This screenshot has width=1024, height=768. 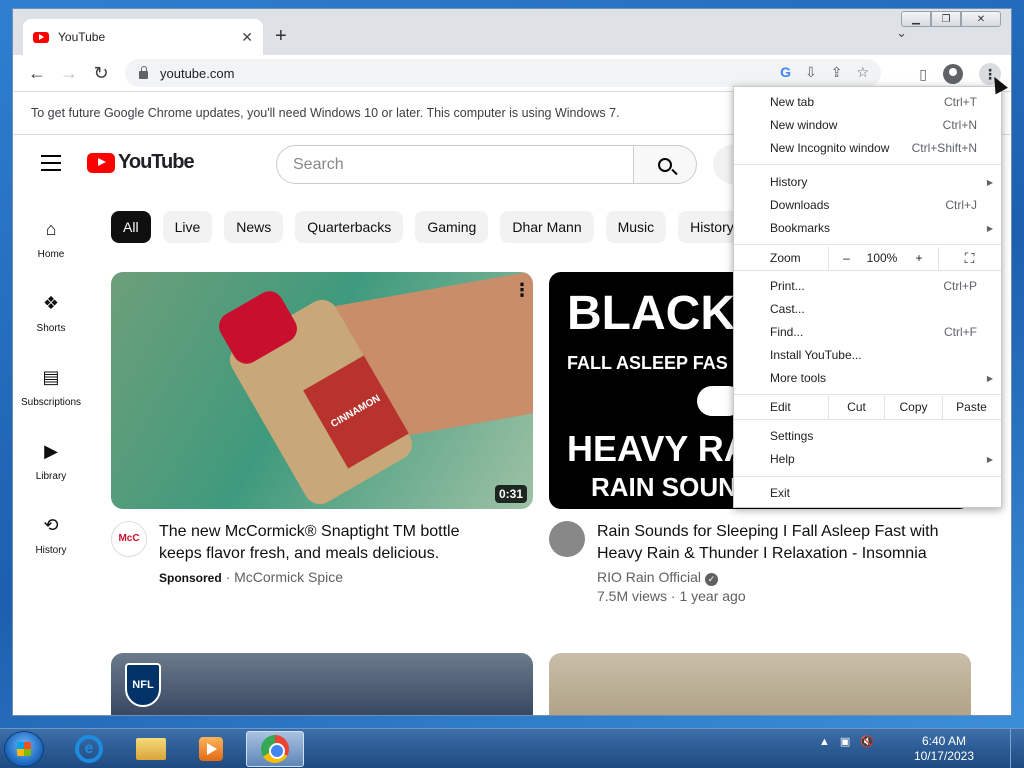 I want to click on channel-name: McCormick Spice, so click(x=288, y=577).